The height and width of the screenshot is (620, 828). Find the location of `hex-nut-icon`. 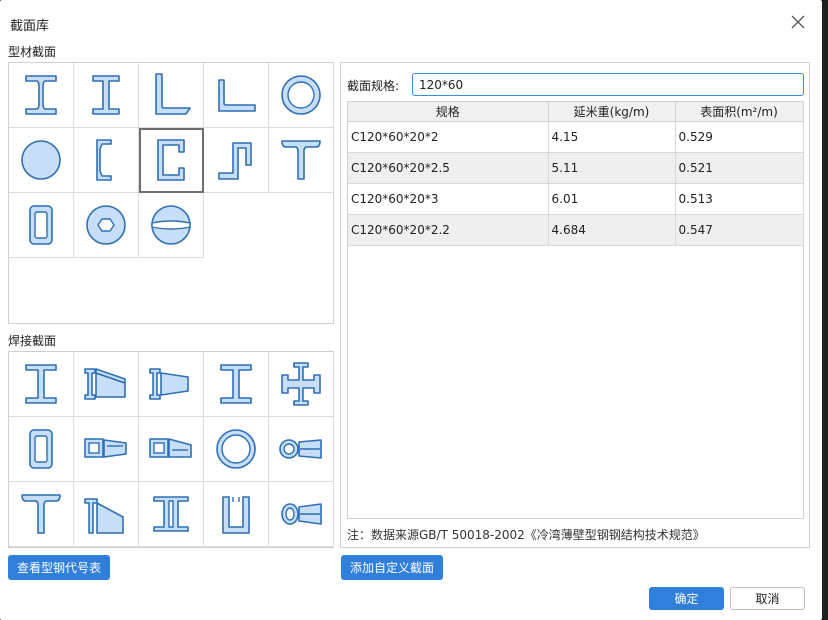

hex-nut-icon is located at coordinates (106, 225).